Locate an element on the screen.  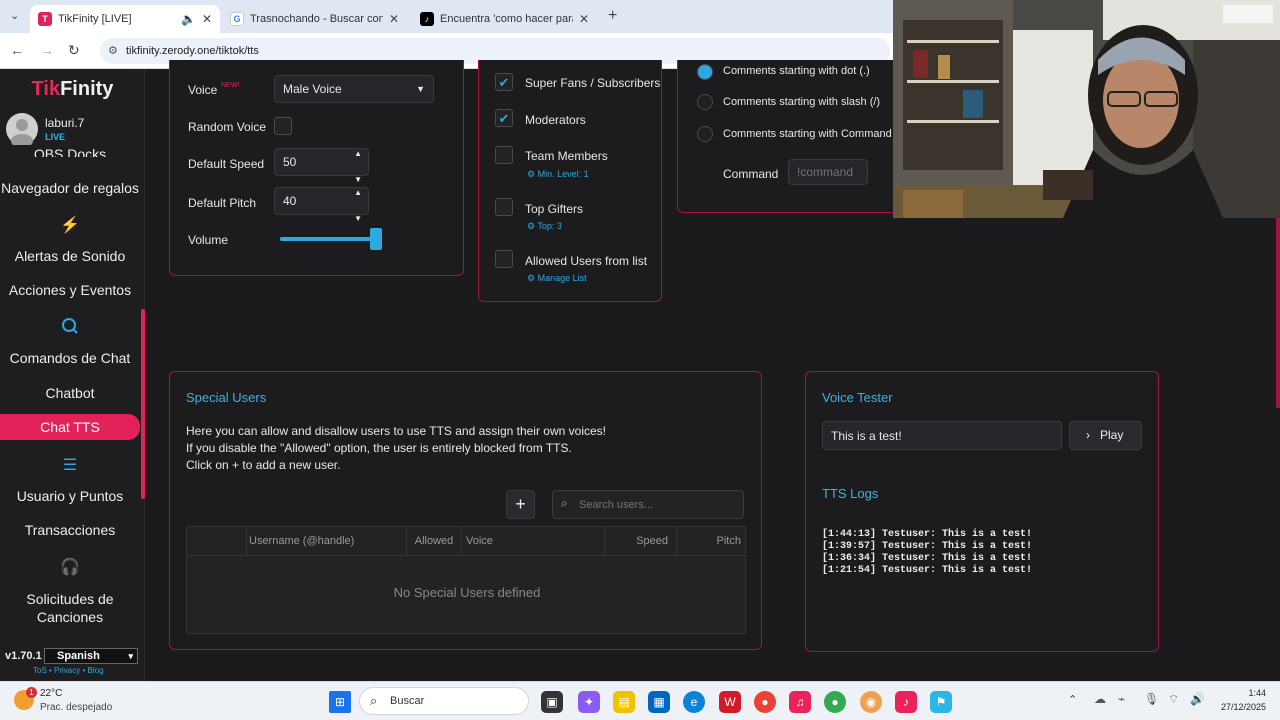
sidebar-item-chatbot: Chatbot is located at coordinates (70, 393).